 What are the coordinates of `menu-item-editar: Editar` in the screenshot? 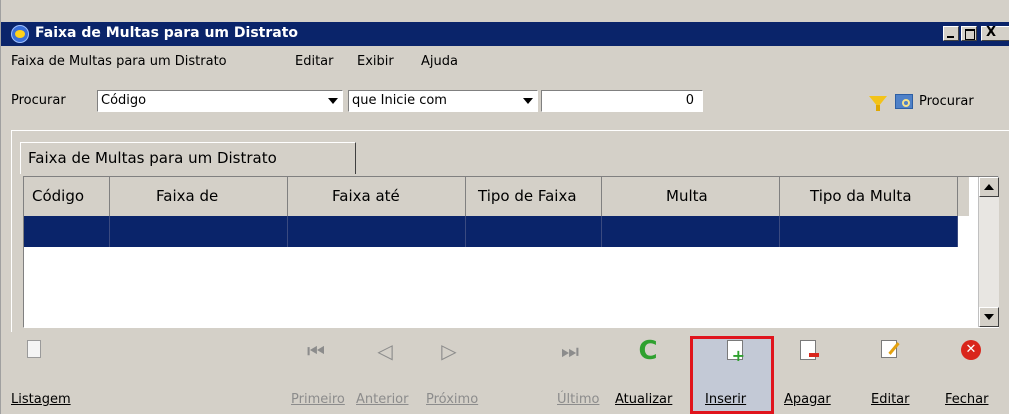 It's located at (314, 61).